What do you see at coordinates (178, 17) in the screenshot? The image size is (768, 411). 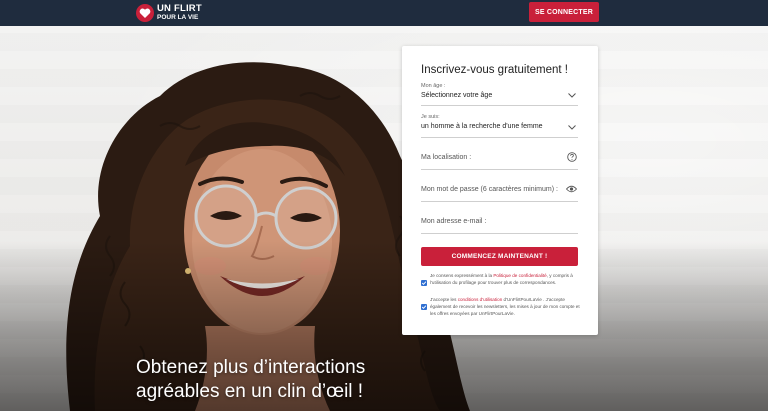 I see `logo-line2: POUR LA VIE` at bounding box center [178, 17].